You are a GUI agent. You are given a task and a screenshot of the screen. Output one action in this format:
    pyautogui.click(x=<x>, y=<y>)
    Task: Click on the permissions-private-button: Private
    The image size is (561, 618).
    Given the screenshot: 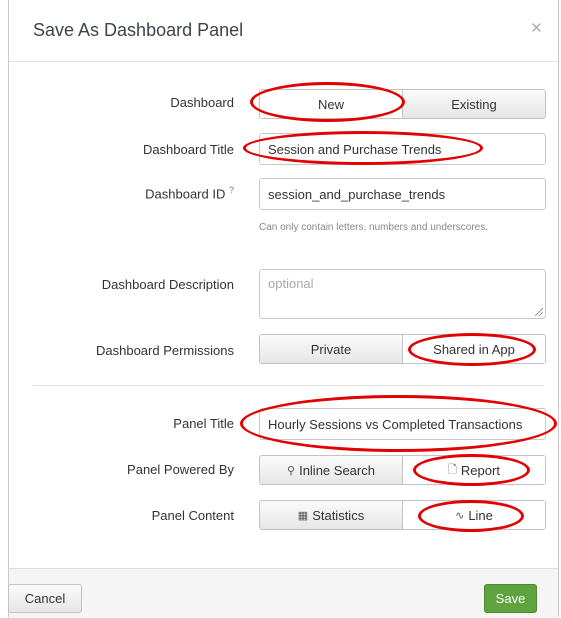 What is the action you would take?
    pyautogui.click(x=331, y=349)
    